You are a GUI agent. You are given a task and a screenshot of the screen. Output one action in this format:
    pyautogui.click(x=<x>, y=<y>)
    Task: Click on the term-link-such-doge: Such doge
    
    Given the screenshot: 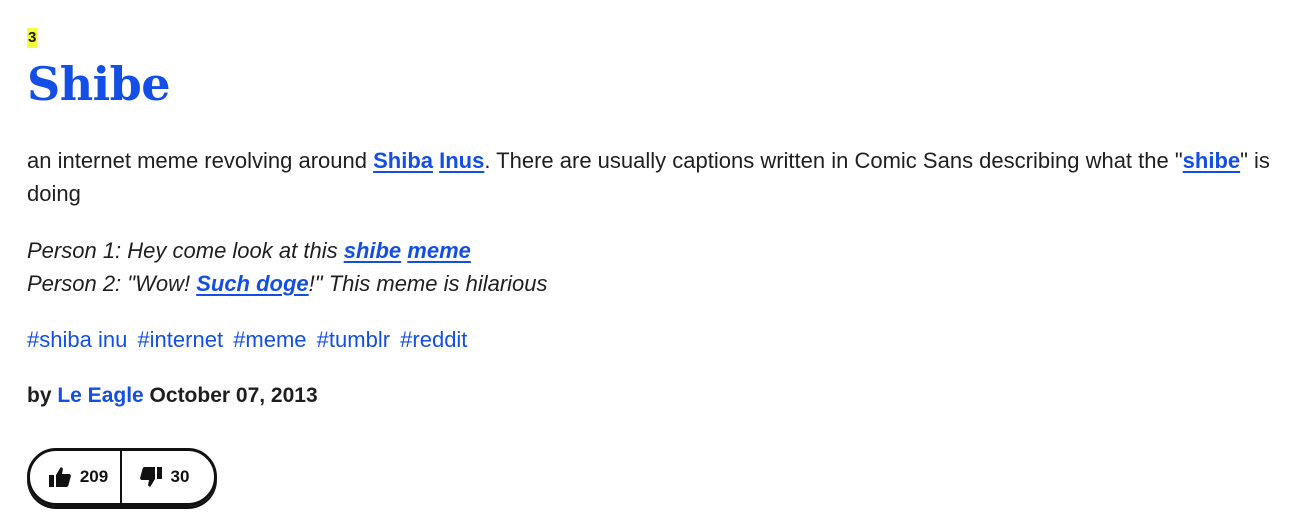 What is the action you would take?
    pyautogui.click(x=252, y=283)
    